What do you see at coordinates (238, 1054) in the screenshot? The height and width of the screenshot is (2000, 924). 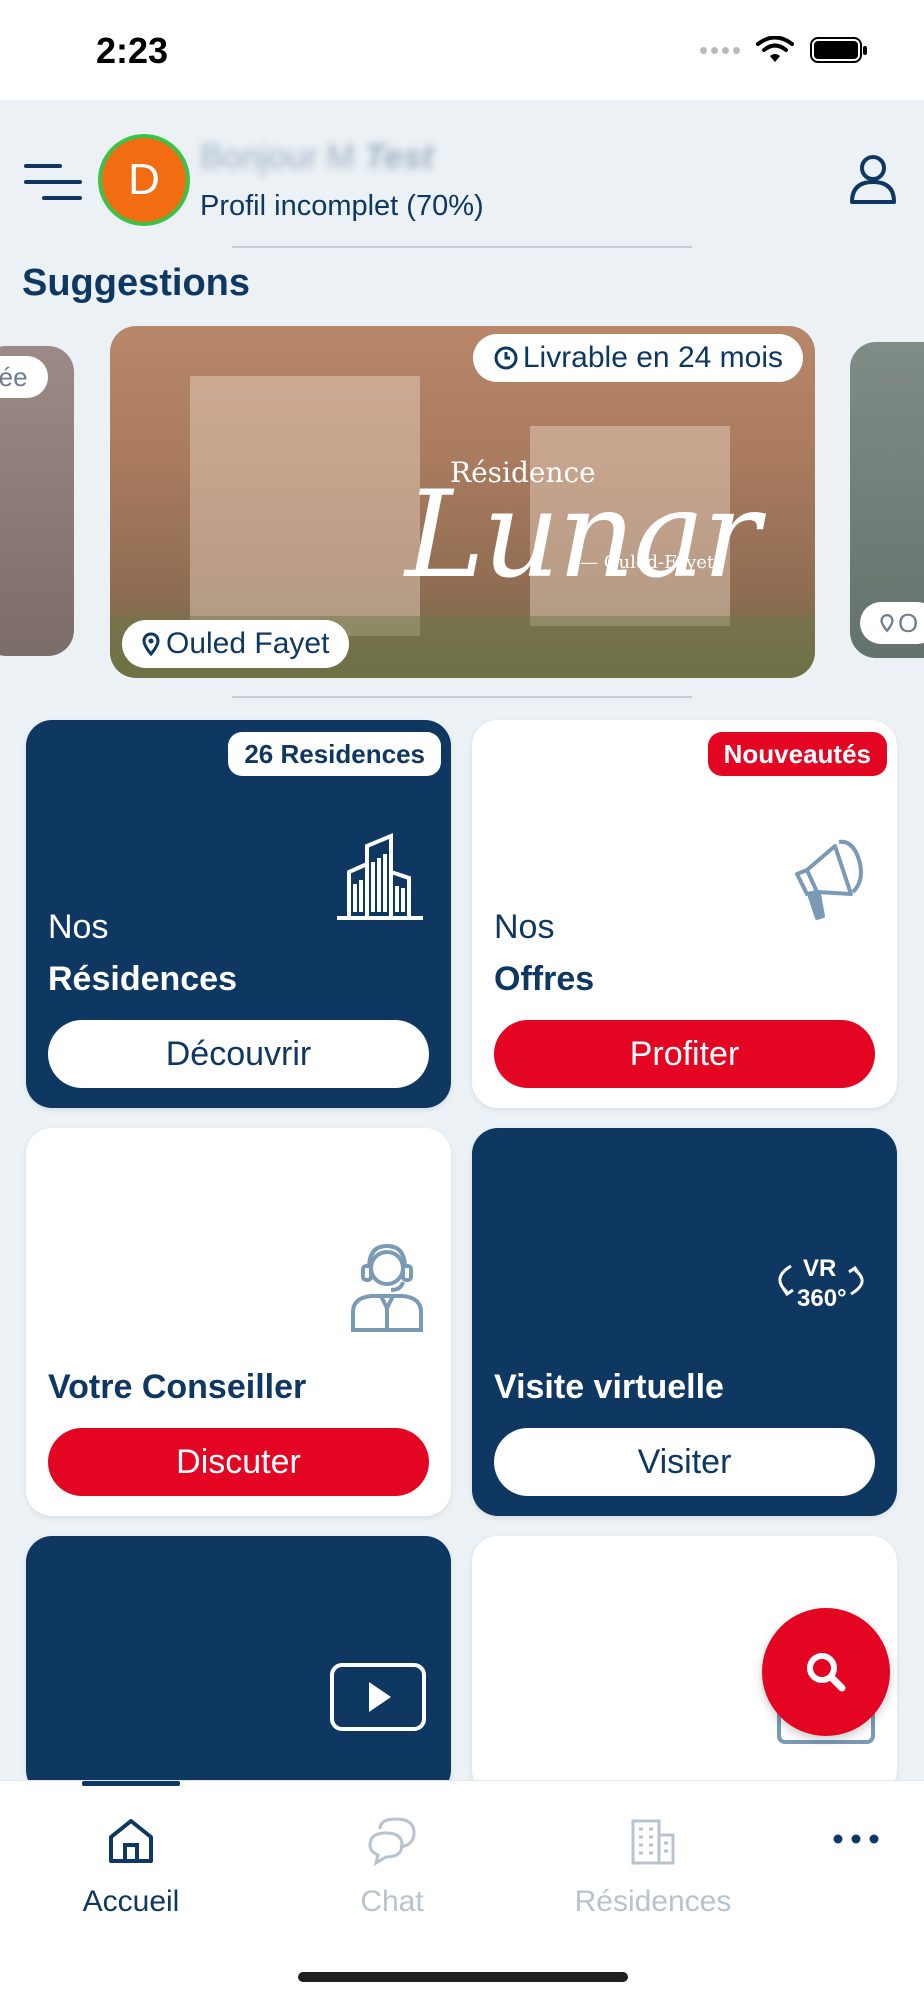 I see `discover-button: Découvrir` at bounding box center [238, 1054].